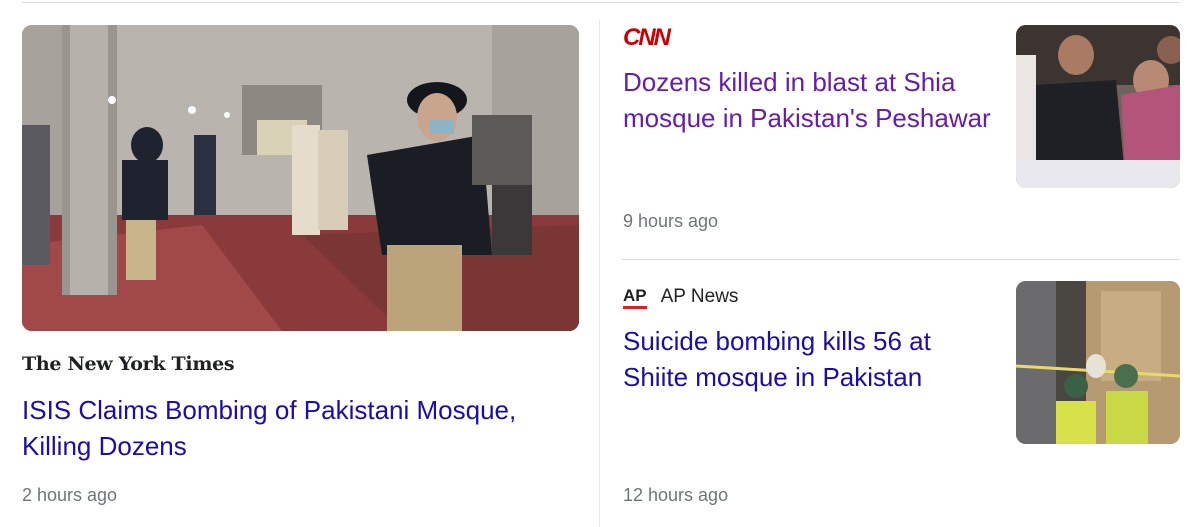 This screenshot has height=527, width=1200. I want to click on source-name: AP News, so click(699, 296).